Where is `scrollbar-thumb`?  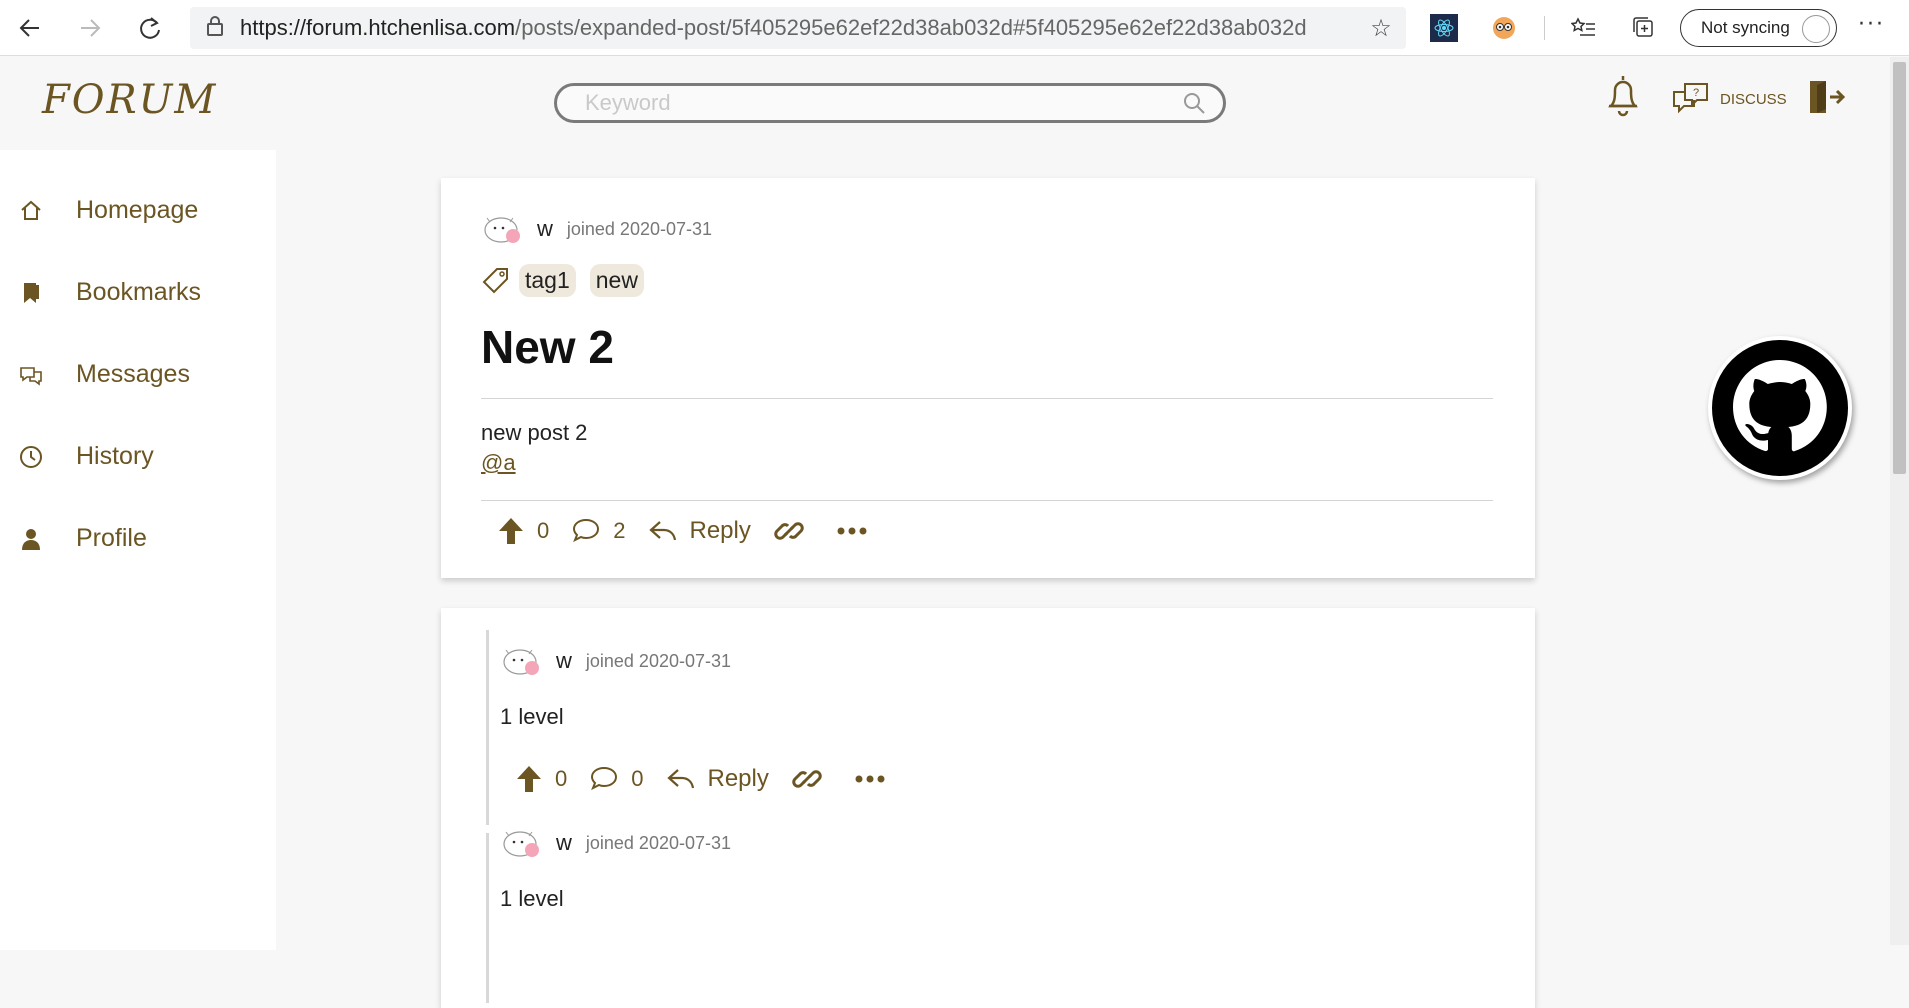
scrollbar-thumb is located at coordinates (1899, 268).